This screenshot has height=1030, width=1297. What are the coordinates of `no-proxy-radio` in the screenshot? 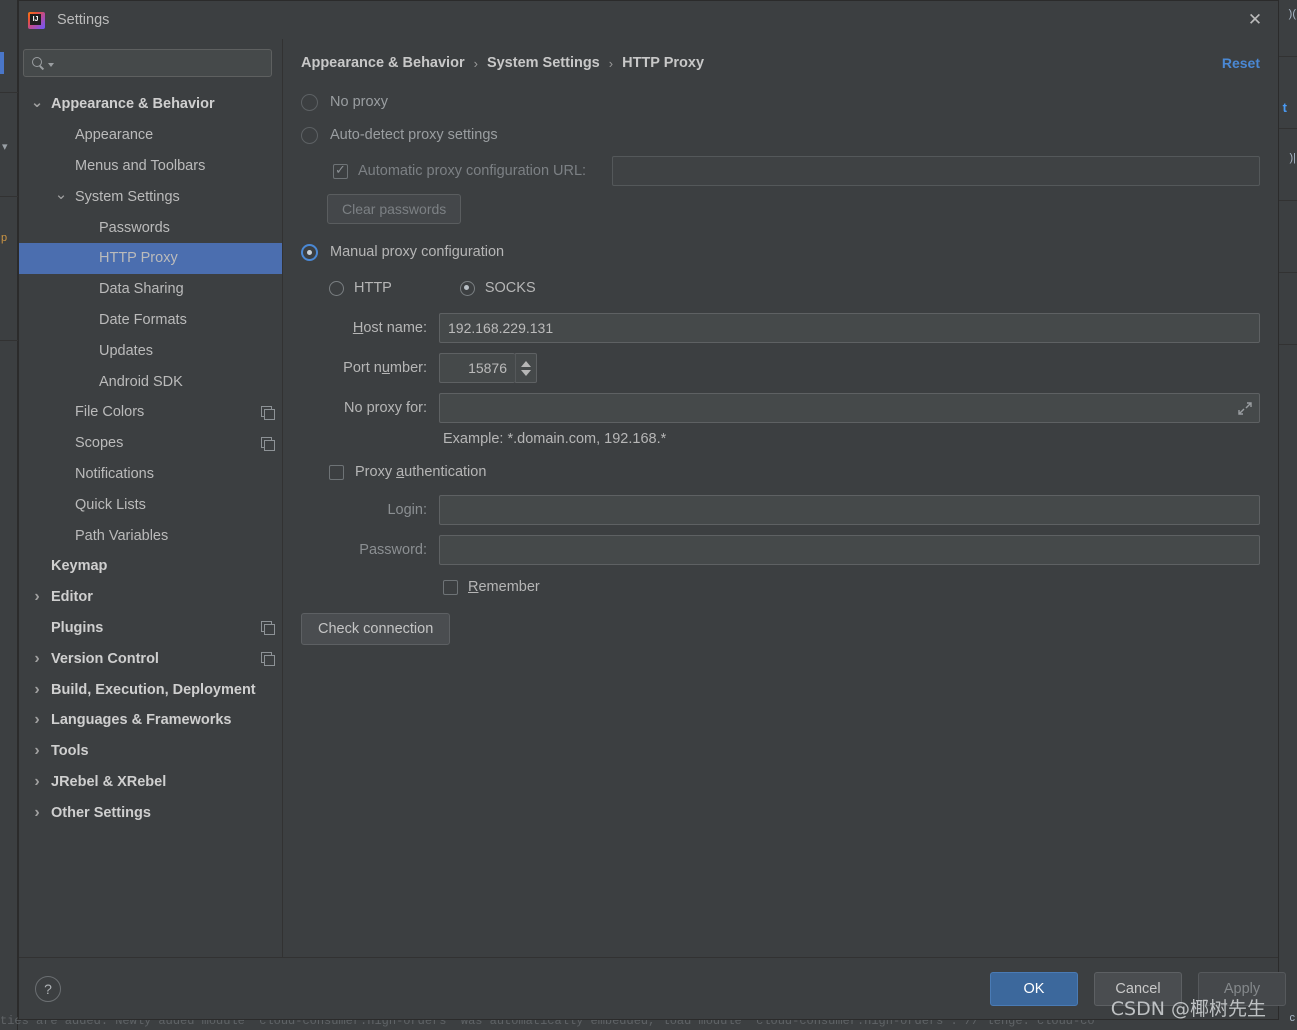 It's located at (309, 102).